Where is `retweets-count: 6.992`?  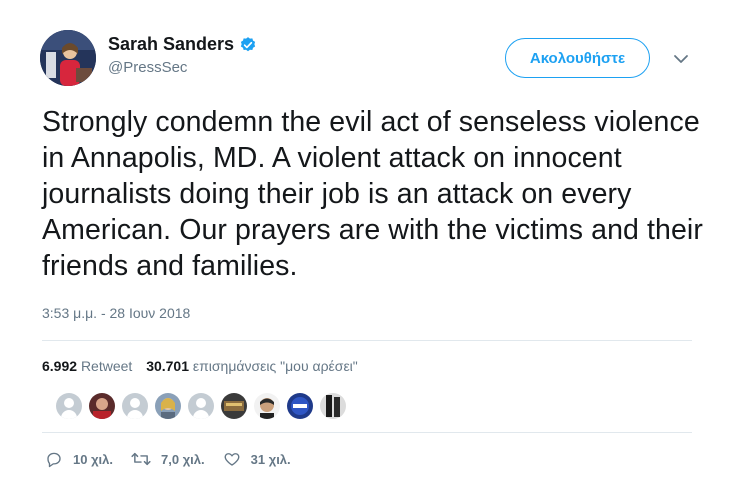
retweets-count: 6.992 is located at coordinates (60, 366).